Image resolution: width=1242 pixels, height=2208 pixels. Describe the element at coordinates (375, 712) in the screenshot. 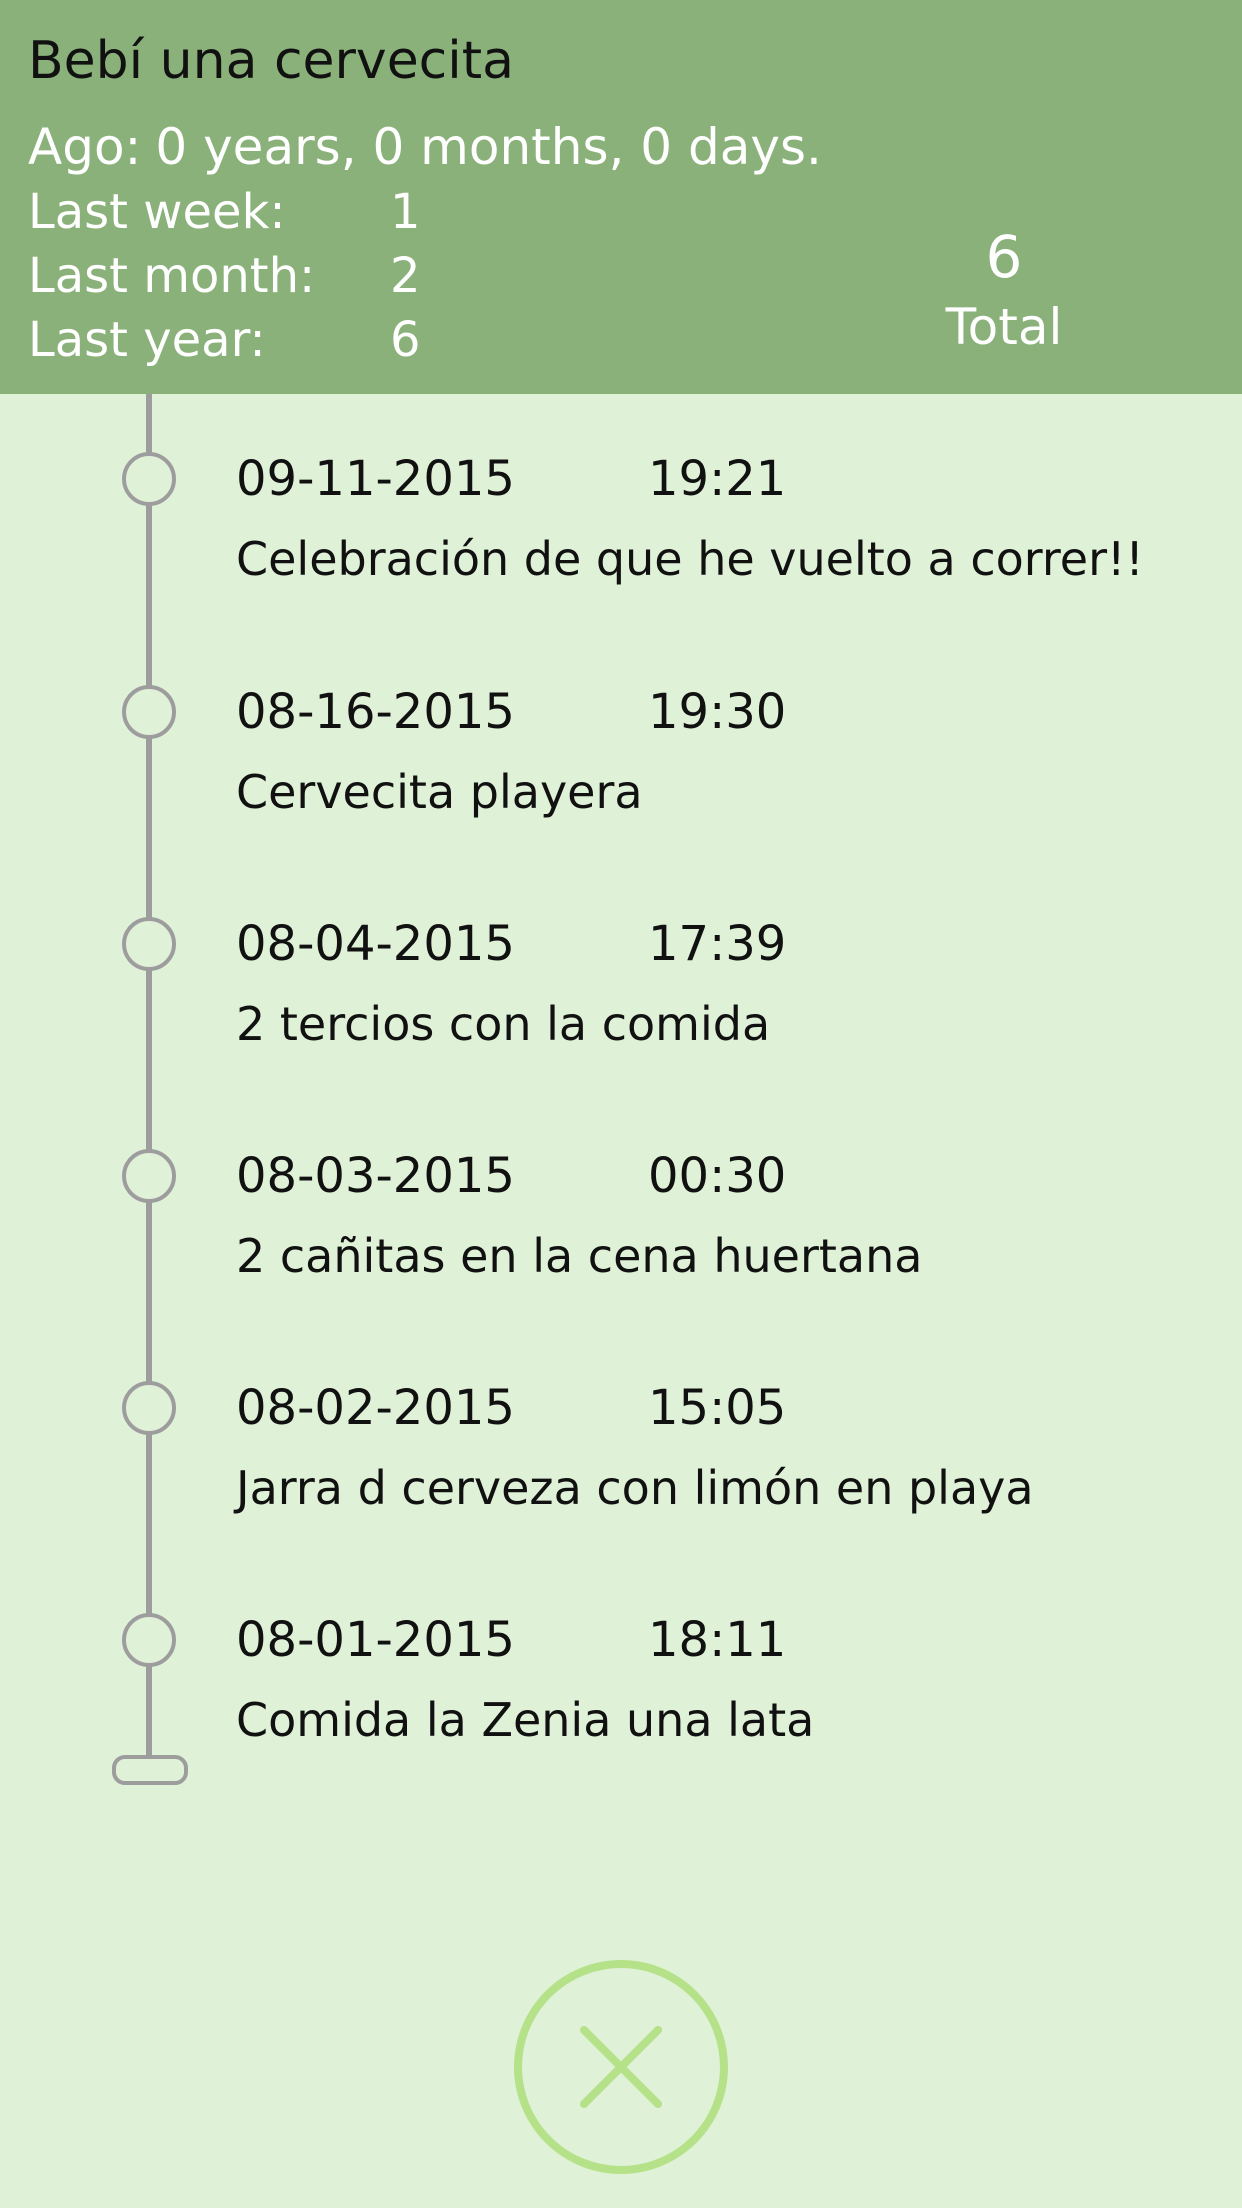

I see `entry-date: 08-16-2015` at that location.